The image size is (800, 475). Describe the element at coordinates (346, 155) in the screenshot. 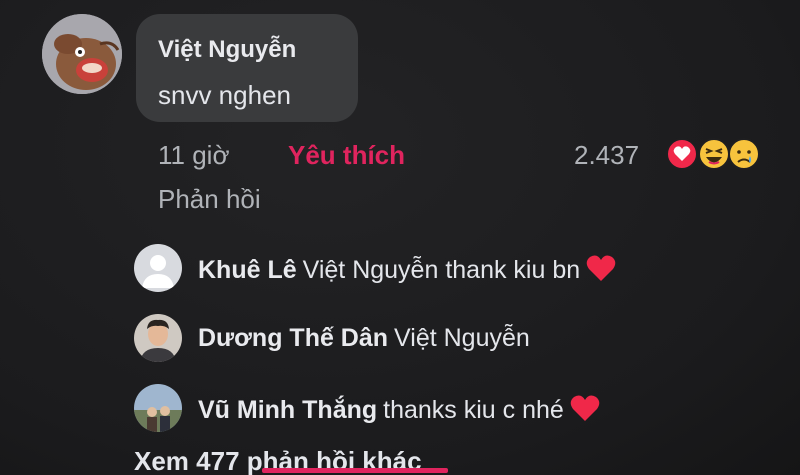

I see `like-button: Yêu thích` at that location.